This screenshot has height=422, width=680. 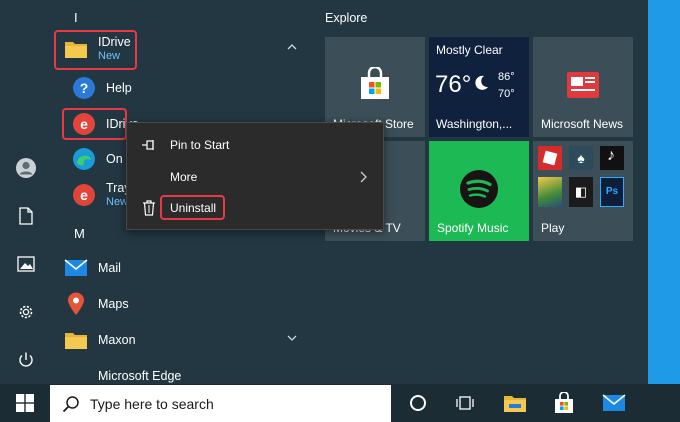 I want to click on game-thumbnail-icon, so click(x=550, y=192).